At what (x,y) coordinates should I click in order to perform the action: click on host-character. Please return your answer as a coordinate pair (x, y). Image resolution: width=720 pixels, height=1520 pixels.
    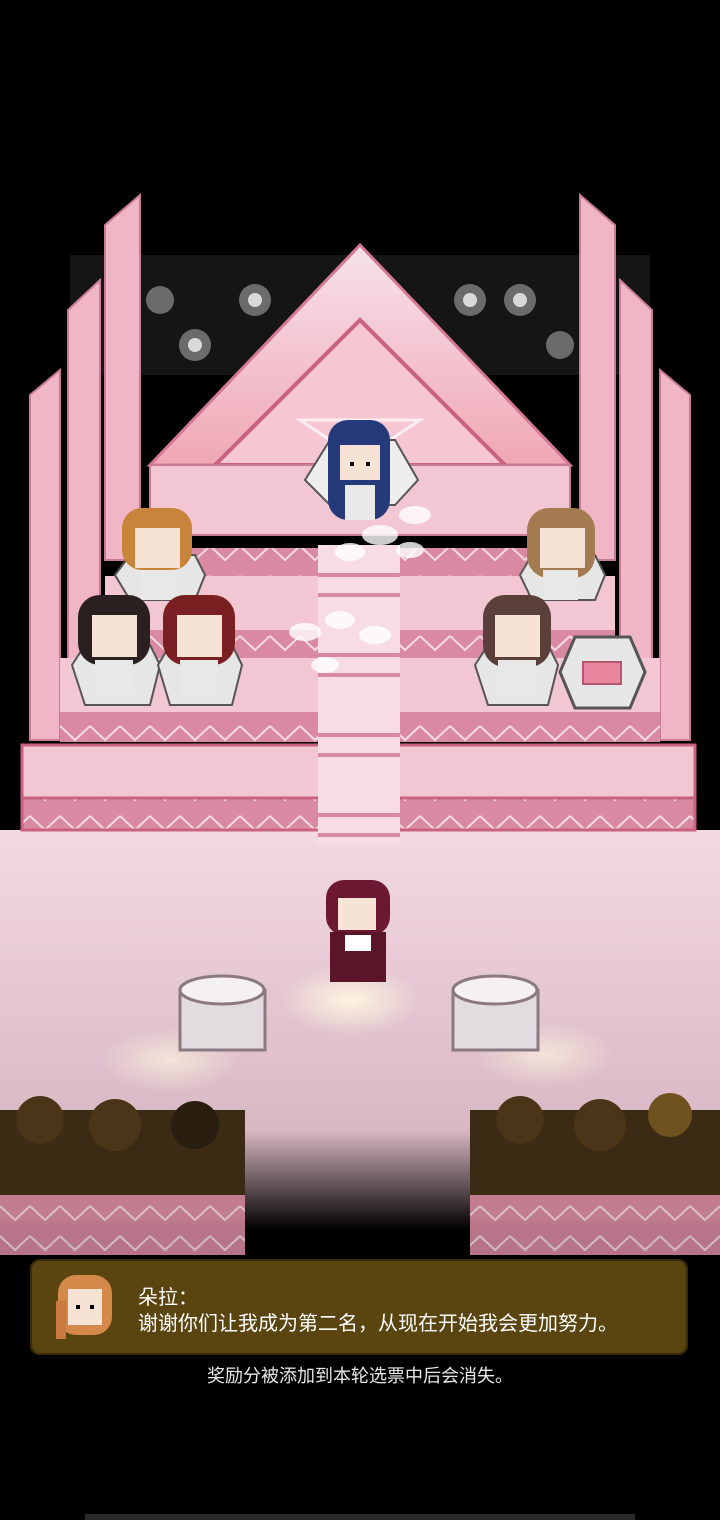
    Looking at the image, I should click on (358, 931).